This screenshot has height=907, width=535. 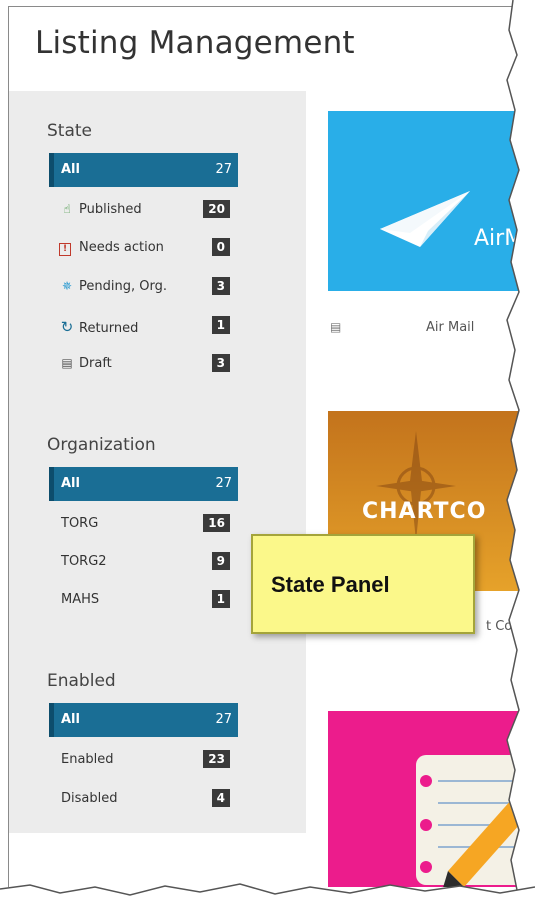 What do you see at coordinates (123, 286) in the screenshot?
I see `filter-label: Pending, Org.` at bounding box center [123, 286].